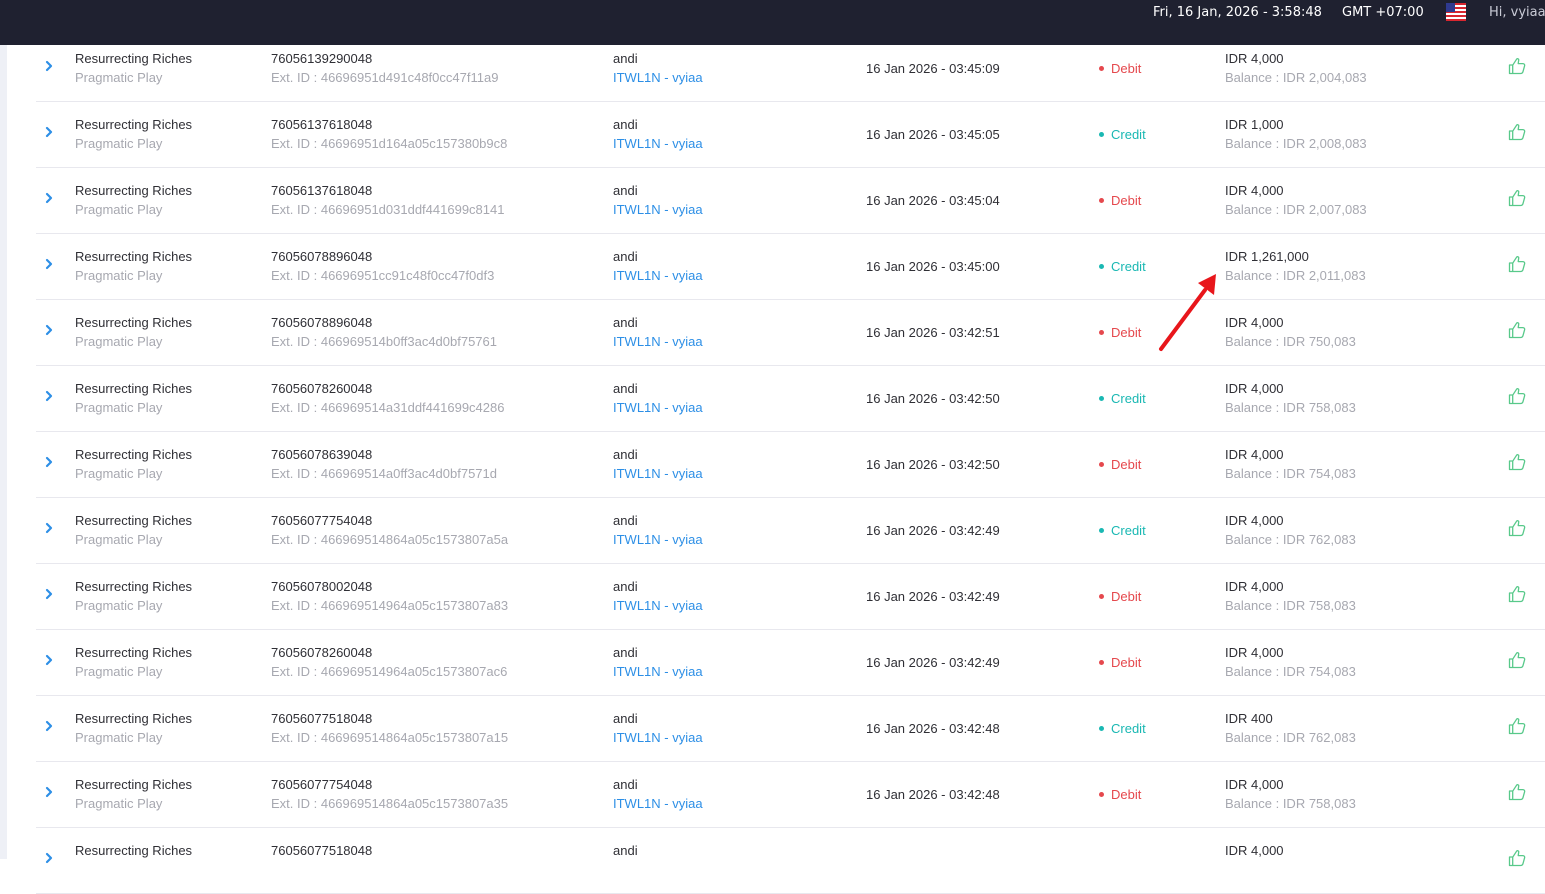 The height and width of the screenshot is (894, 1545). What do you see at coordinates (1517, 12) in the screenshot?
I see `user-greeting: Hi, vyiaa` at bounding box center [1517, 12].